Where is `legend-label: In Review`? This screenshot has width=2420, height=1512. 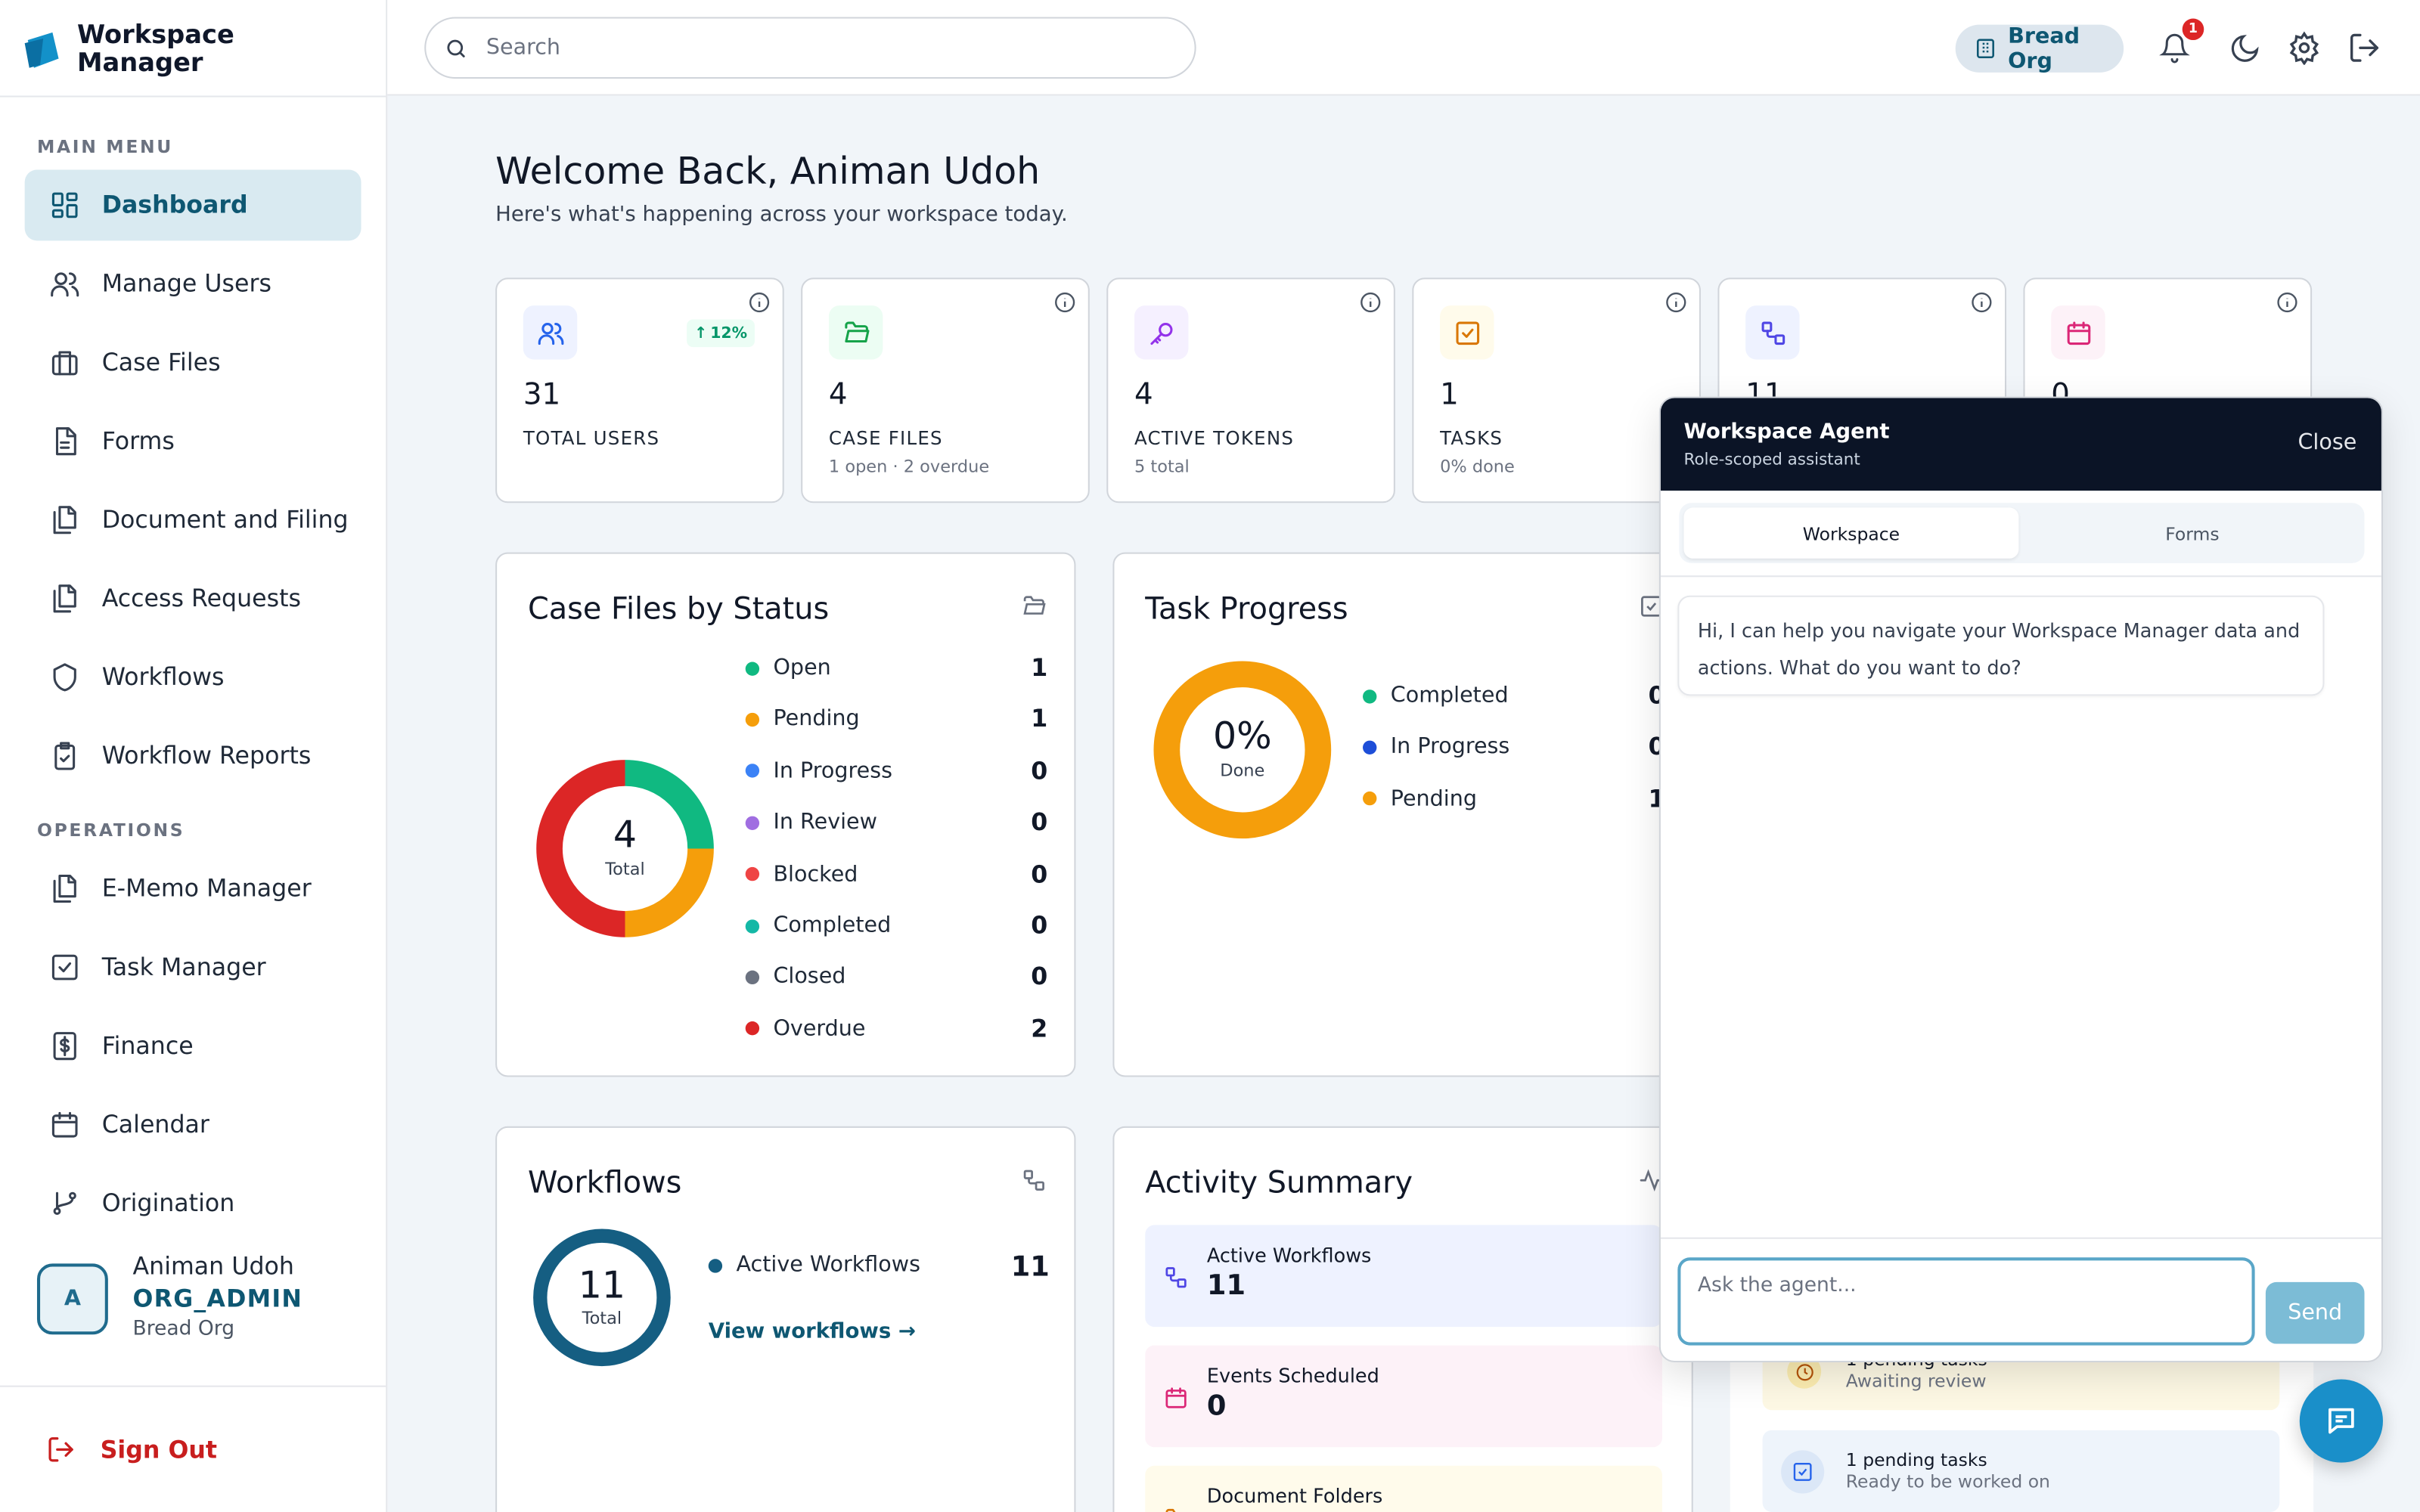 legend-label: In Review is located at coordinates (825, 823).